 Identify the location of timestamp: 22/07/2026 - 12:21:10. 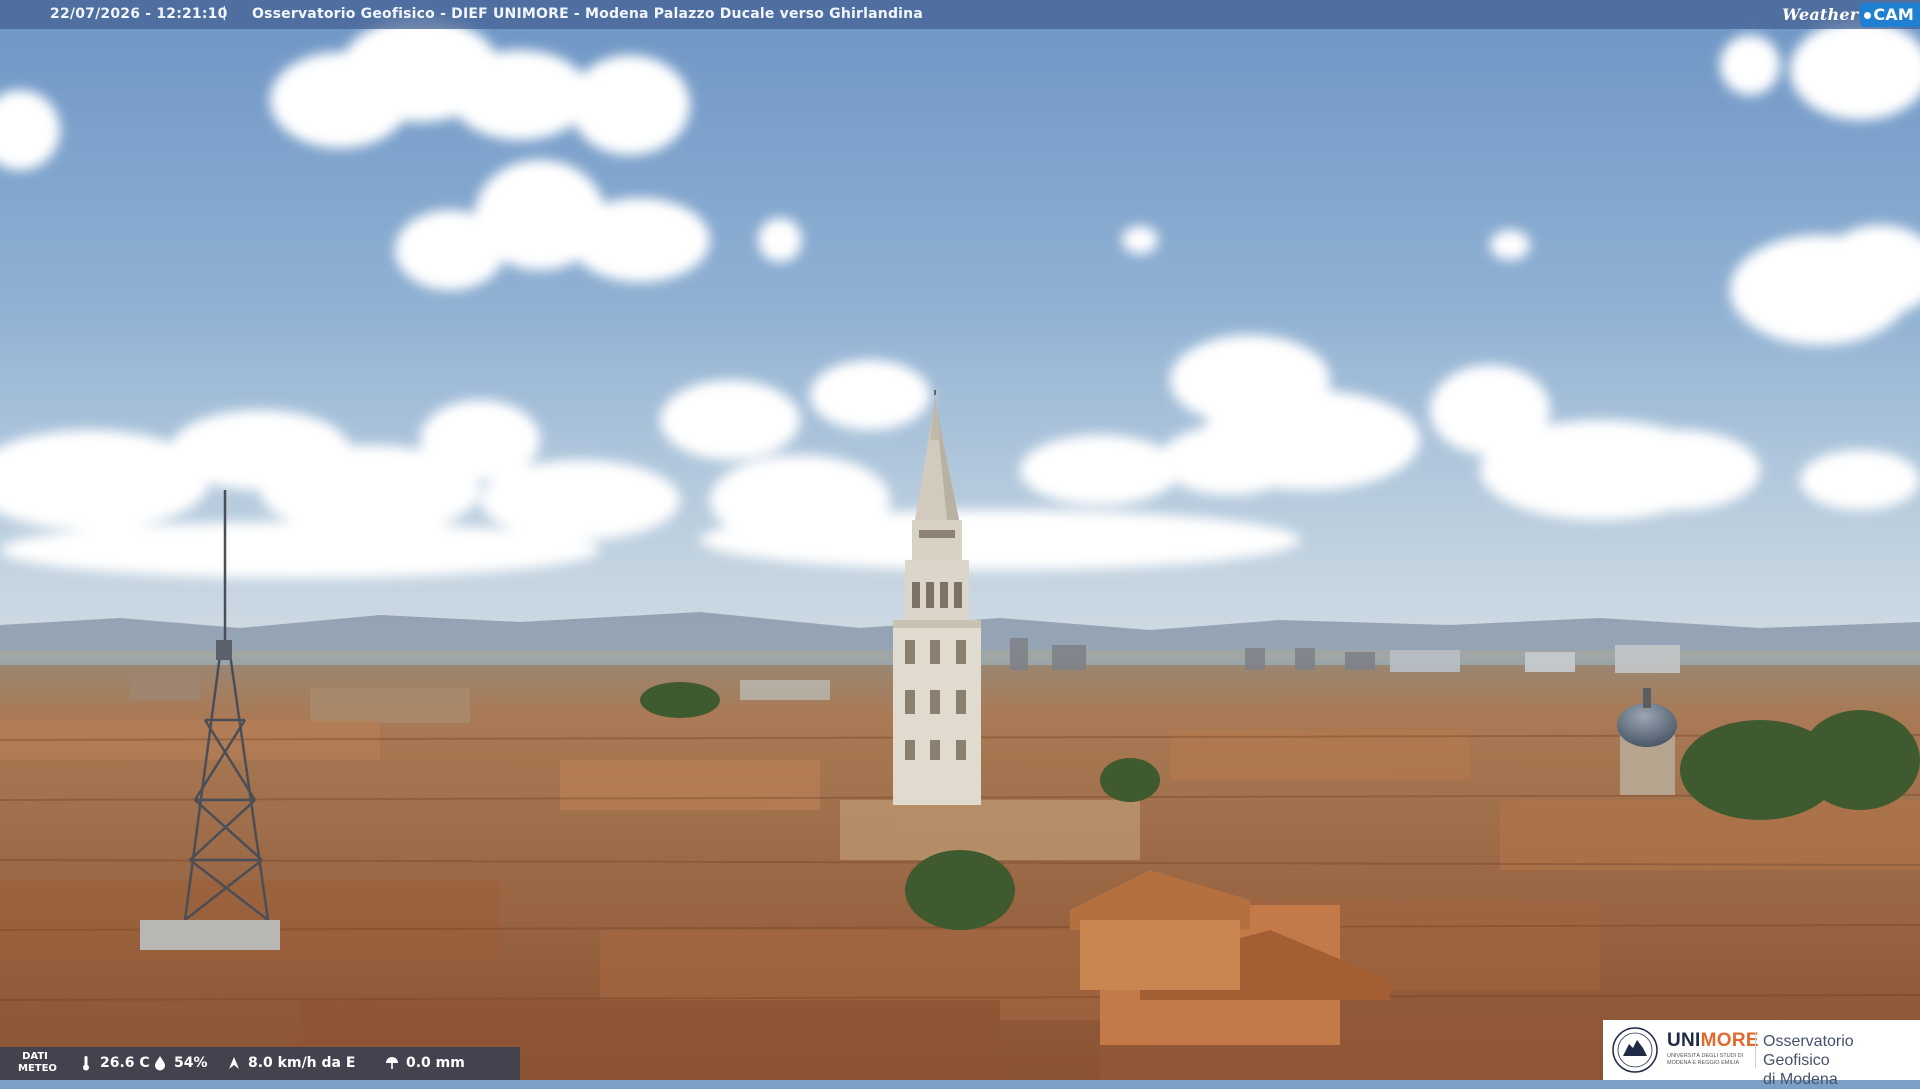
(139, 14).